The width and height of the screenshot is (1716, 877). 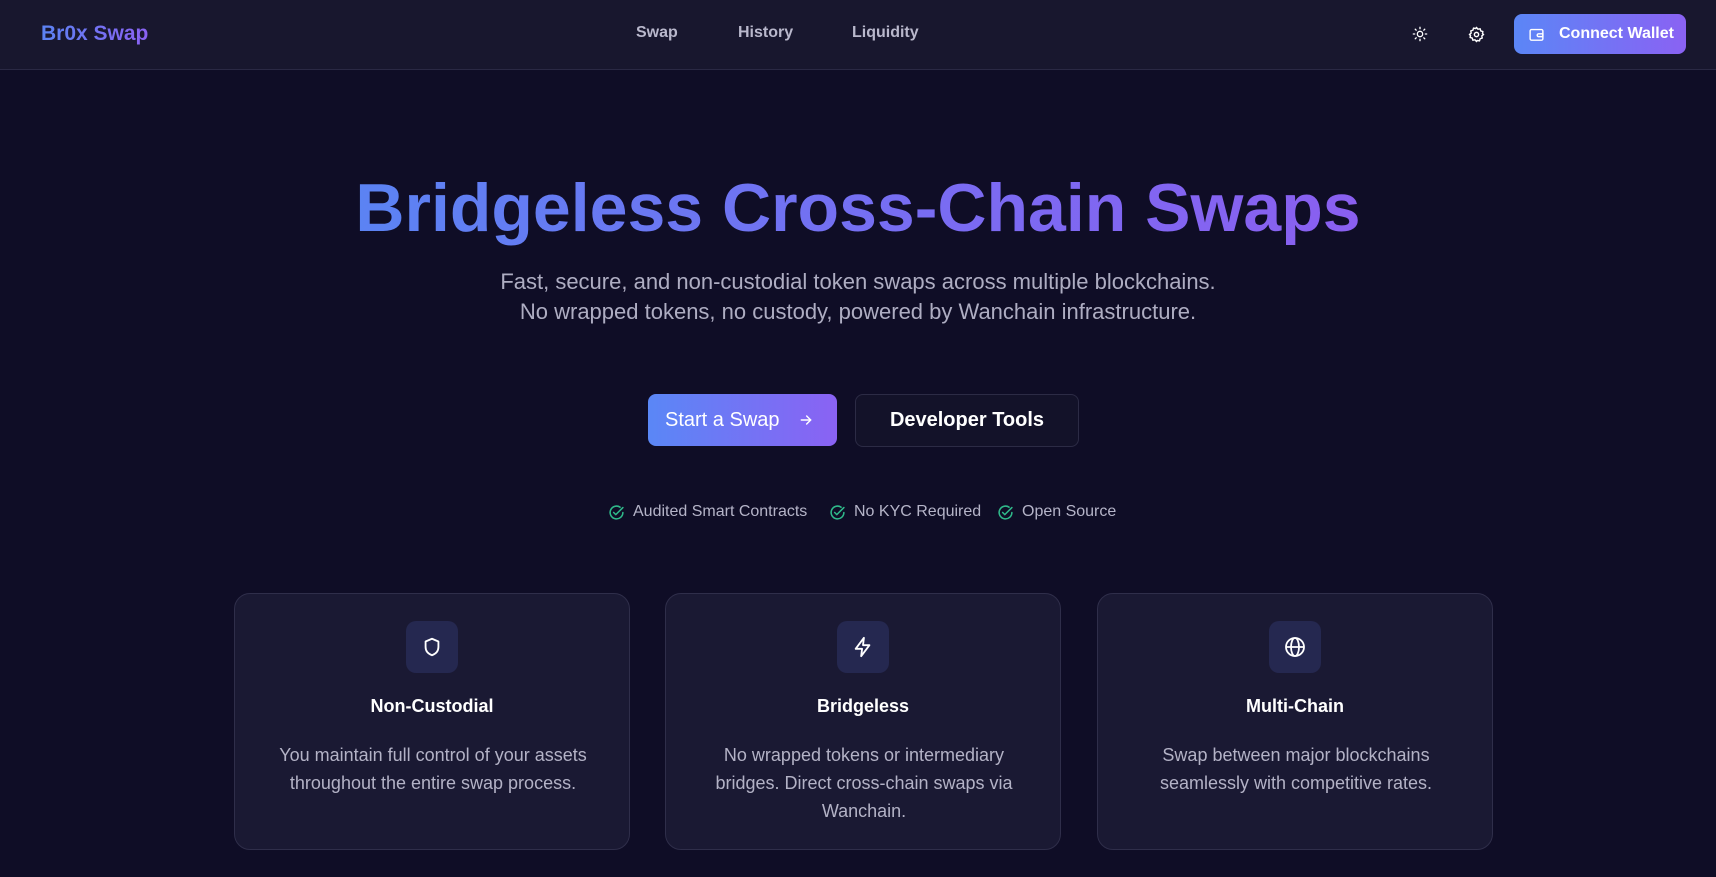 I want to click on nav-item-history: History, so click(x=765, y=33).